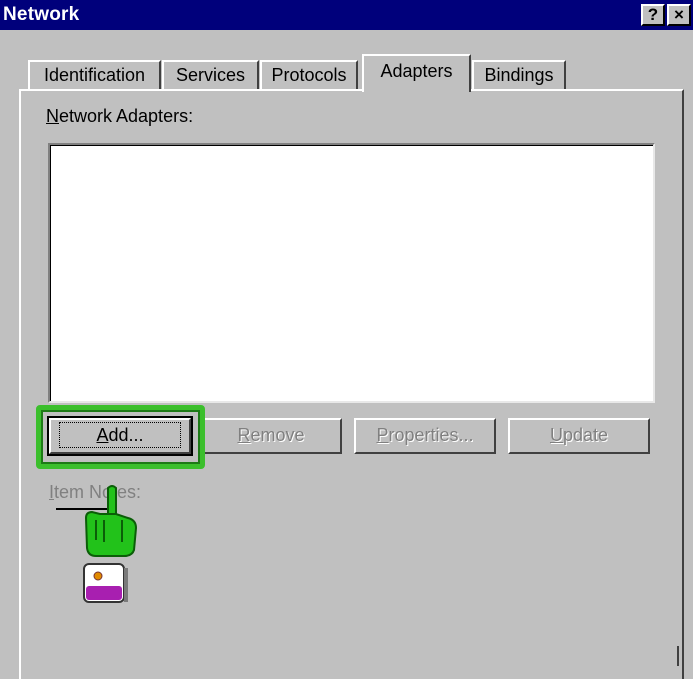 The width and height of the screenshot is (693, 679). I want to click on remove-mnemonic: R, so click(244, 435).